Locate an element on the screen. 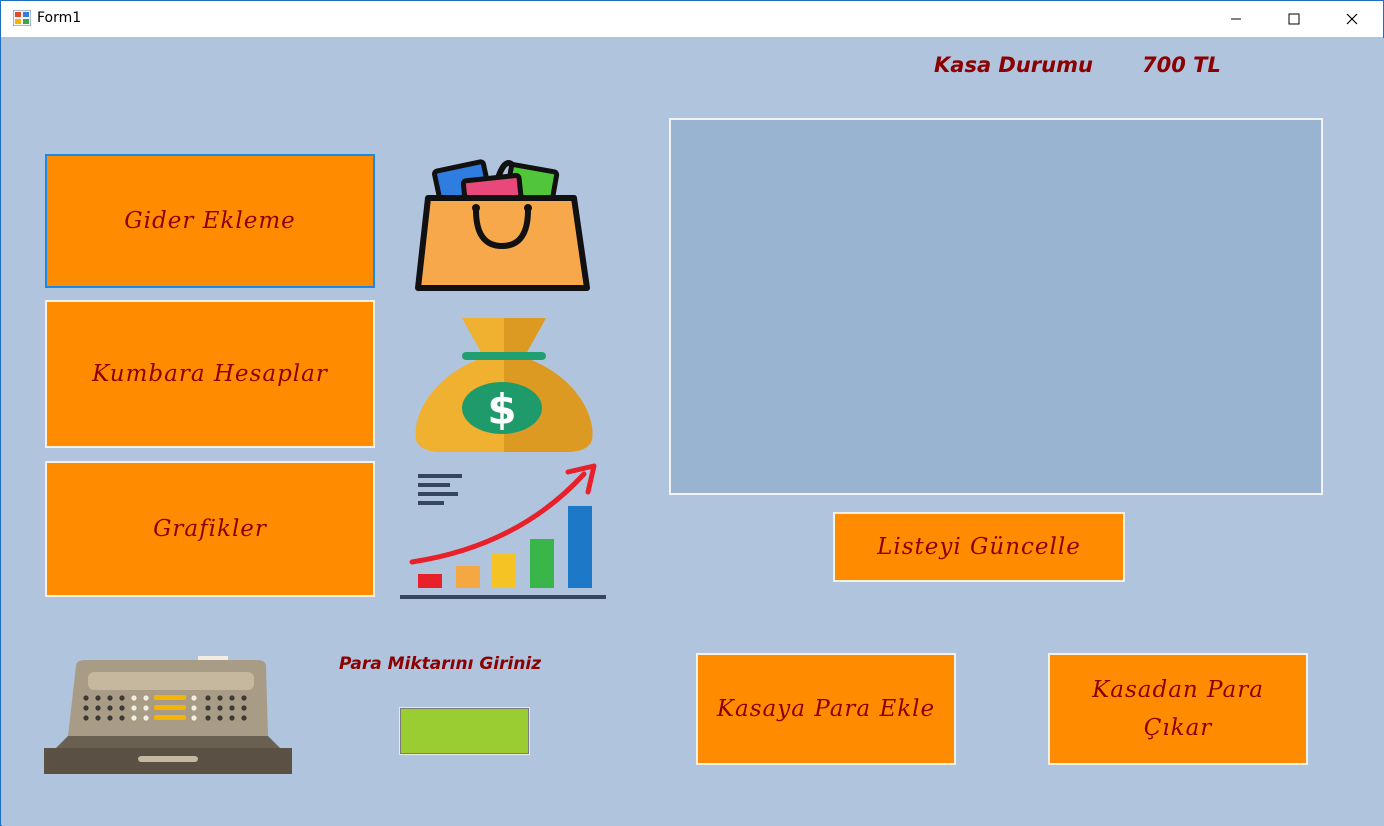 This screenshot has height=826, width=1384. kasa-durumu-label: Kasa Durumu is located at coordinates (1013, 65).